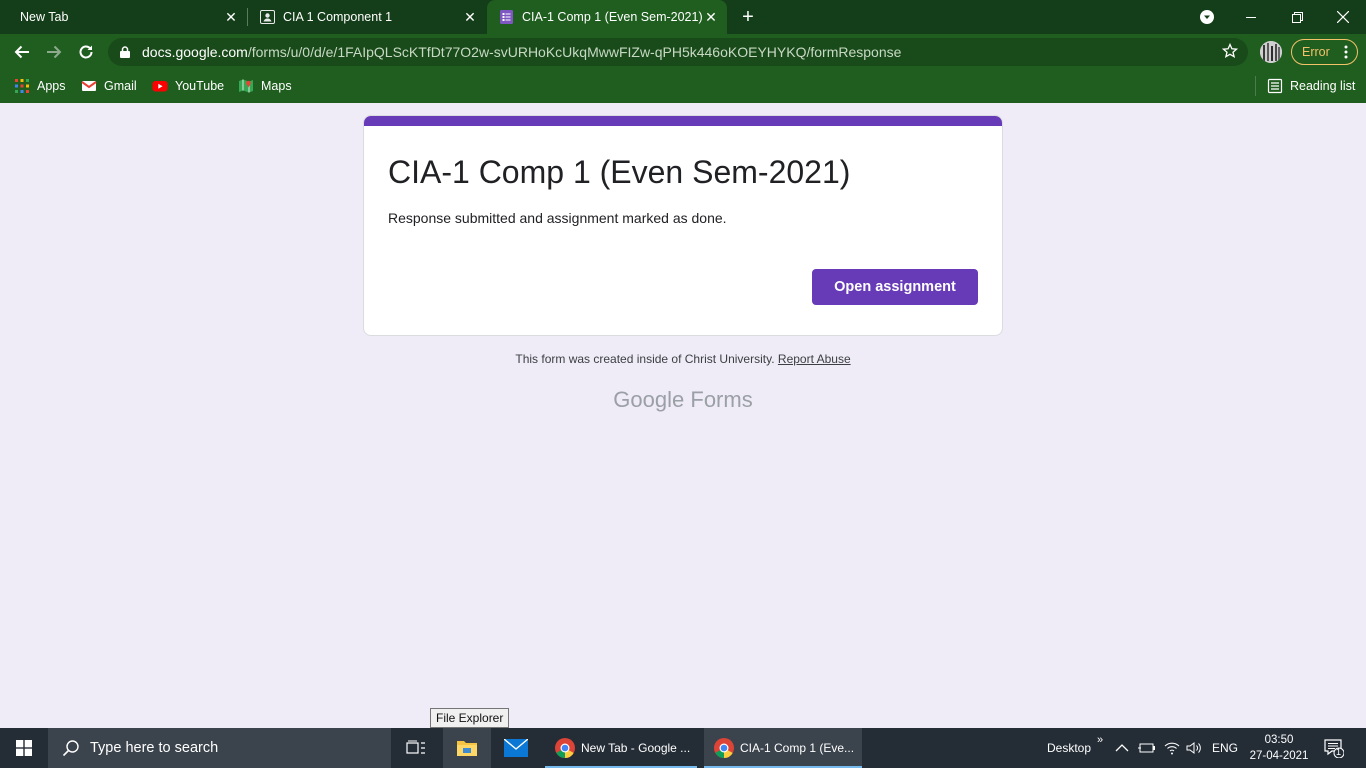 The image size is (1366, 768). Describe the element at coordinates (416, 748) in the screenshot. I see `task-view-icon` at that location.